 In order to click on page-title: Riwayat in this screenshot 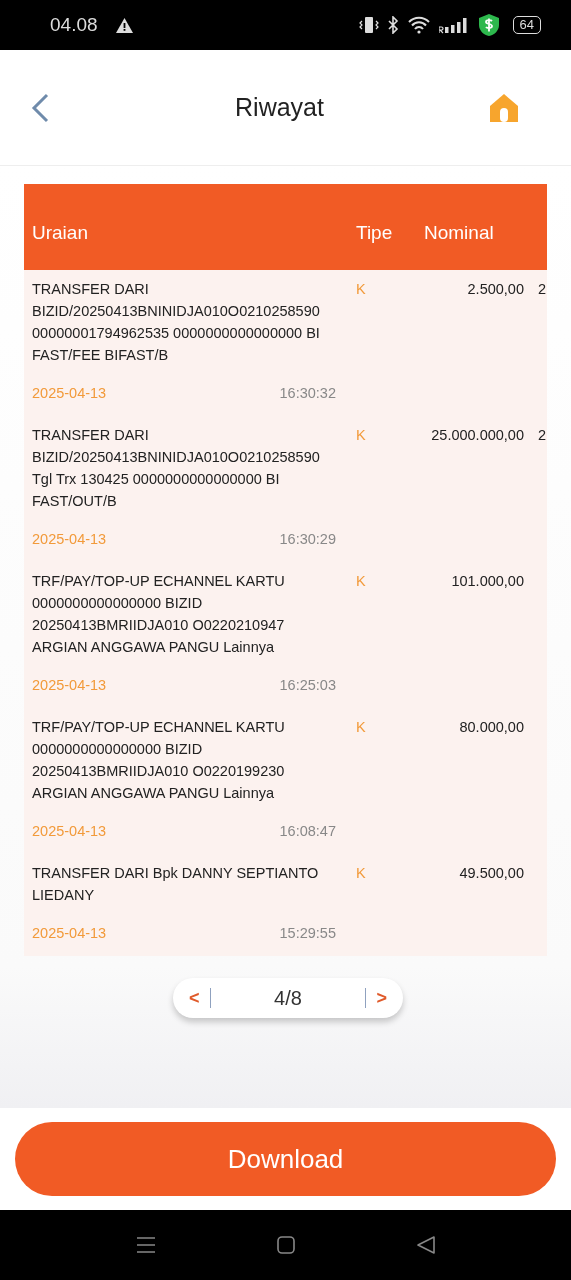, I will do `click(279, 107)`.